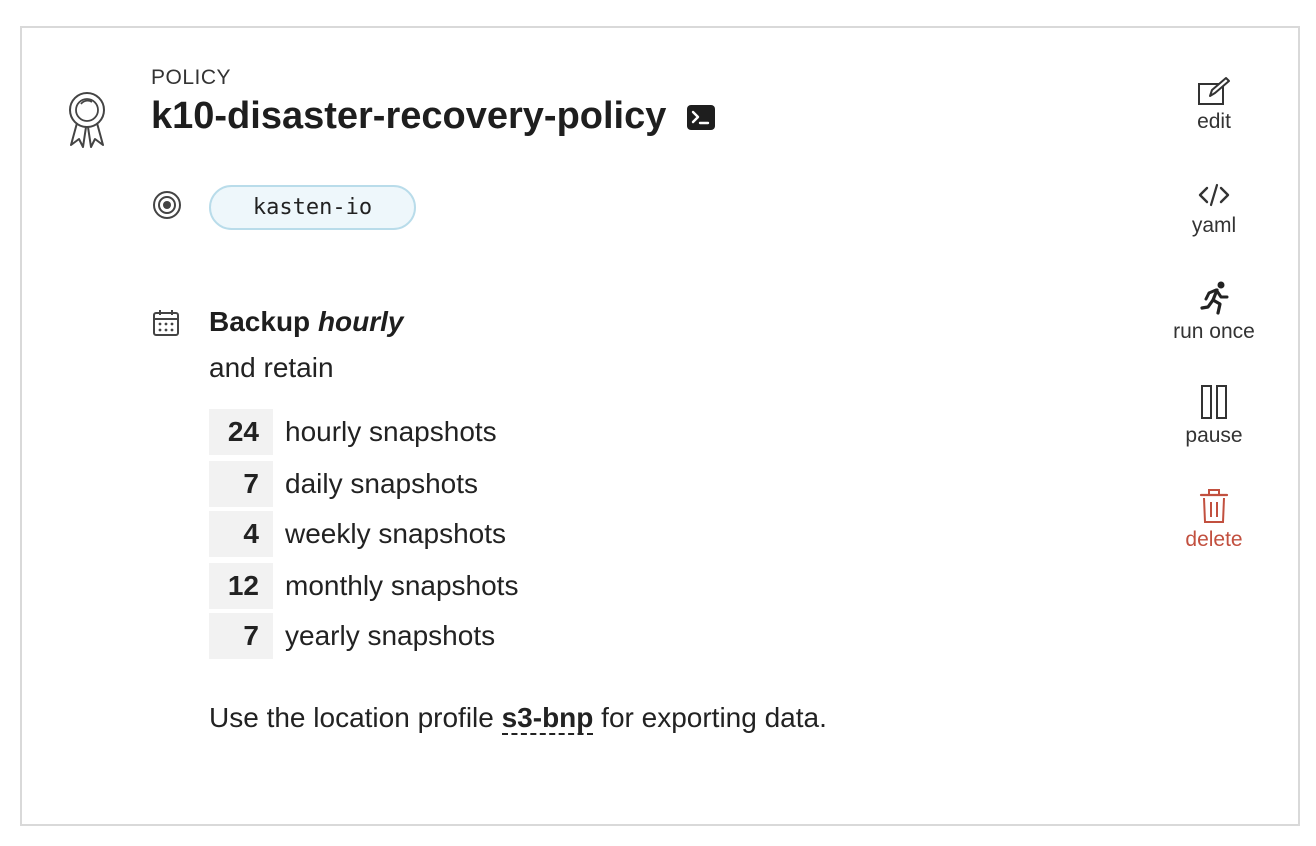 The width and height of the screenshot is (1316, 846). Describe the element at coordinates (1214, 91) in the screenshot. I see `edit-icon` at that location.